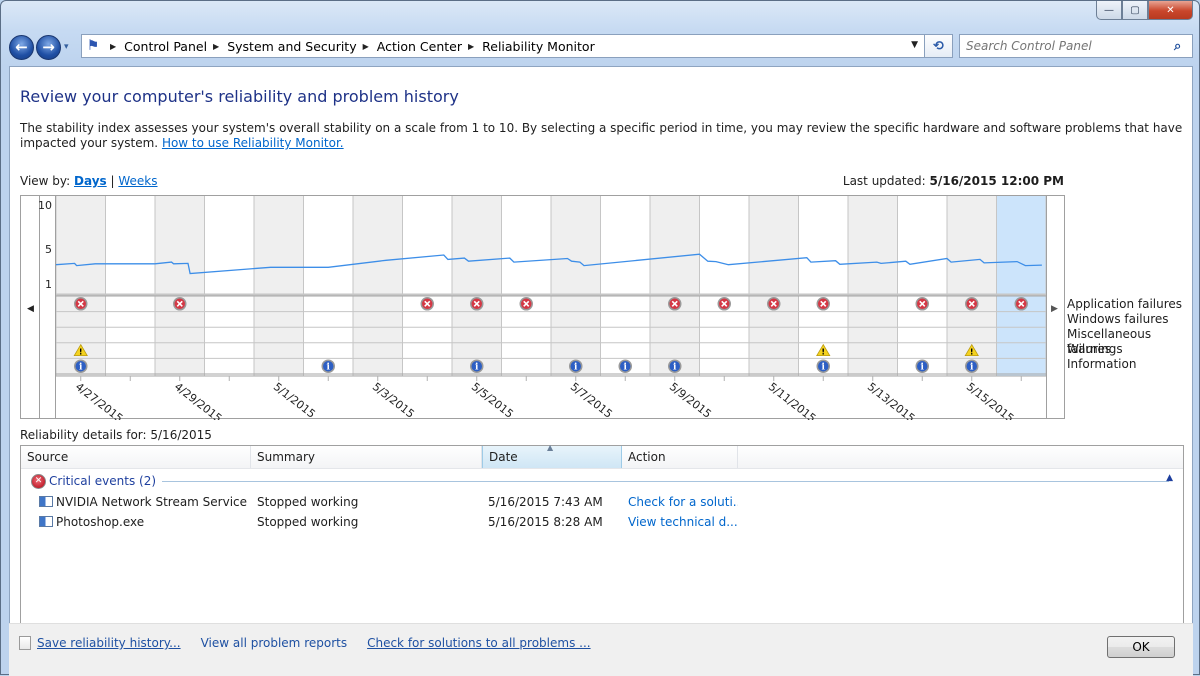  I want to click on last-updated-label: Last updated:, so click(884, 181).